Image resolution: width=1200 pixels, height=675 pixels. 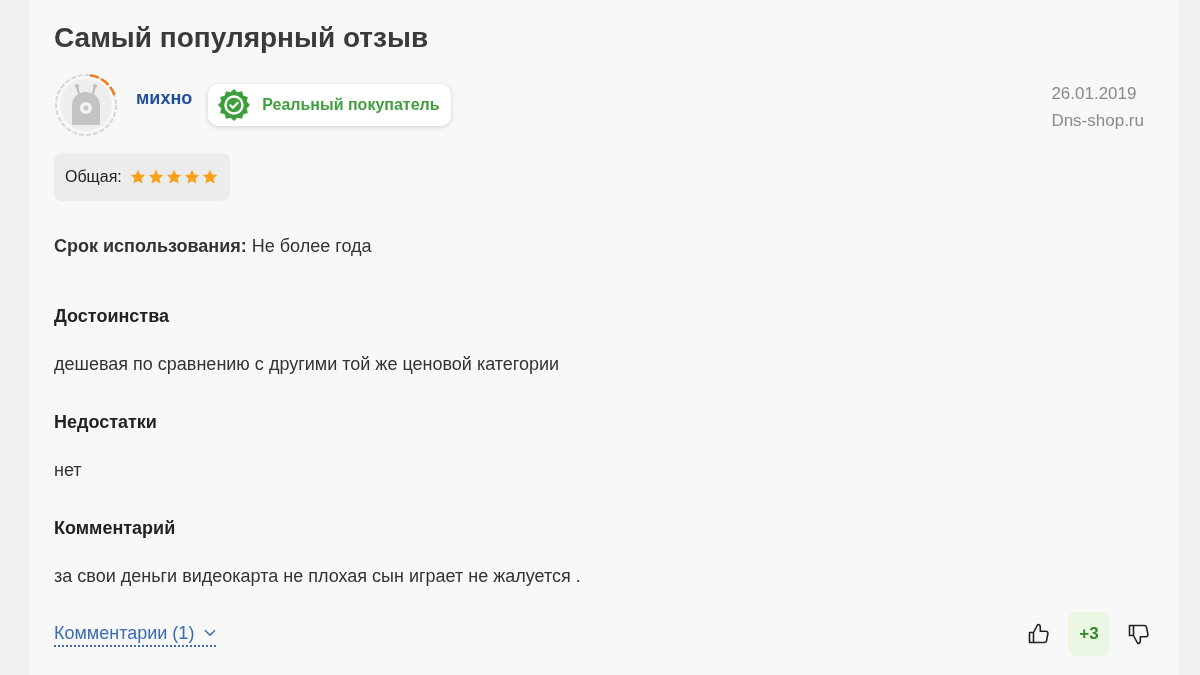 I want to click on thumbs-up-icon, so click(x=1039, y=634).